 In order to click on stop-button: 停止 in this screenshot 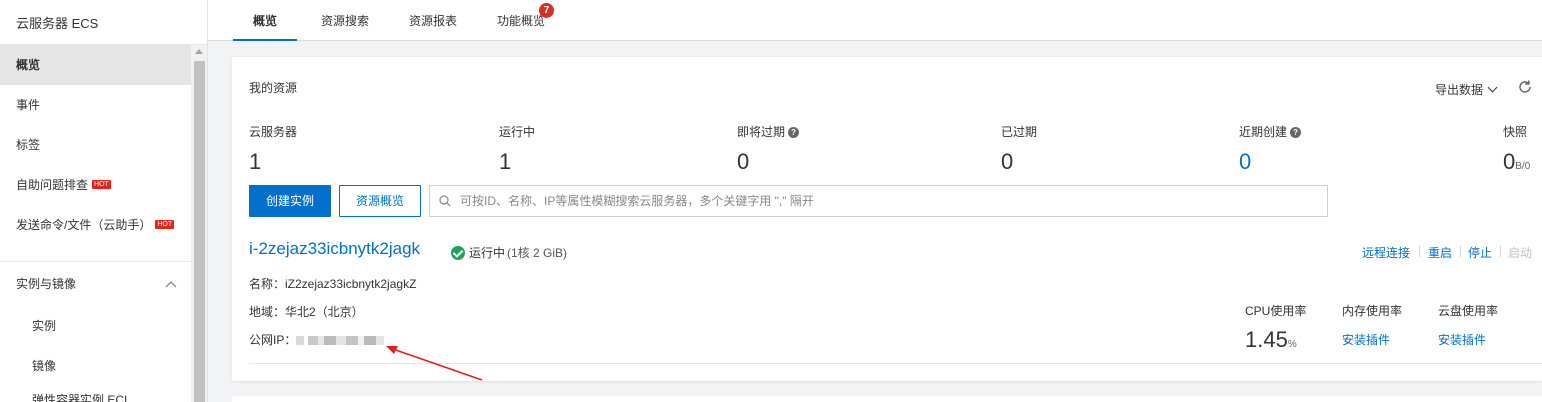, I will do `click(1480, 252)`.